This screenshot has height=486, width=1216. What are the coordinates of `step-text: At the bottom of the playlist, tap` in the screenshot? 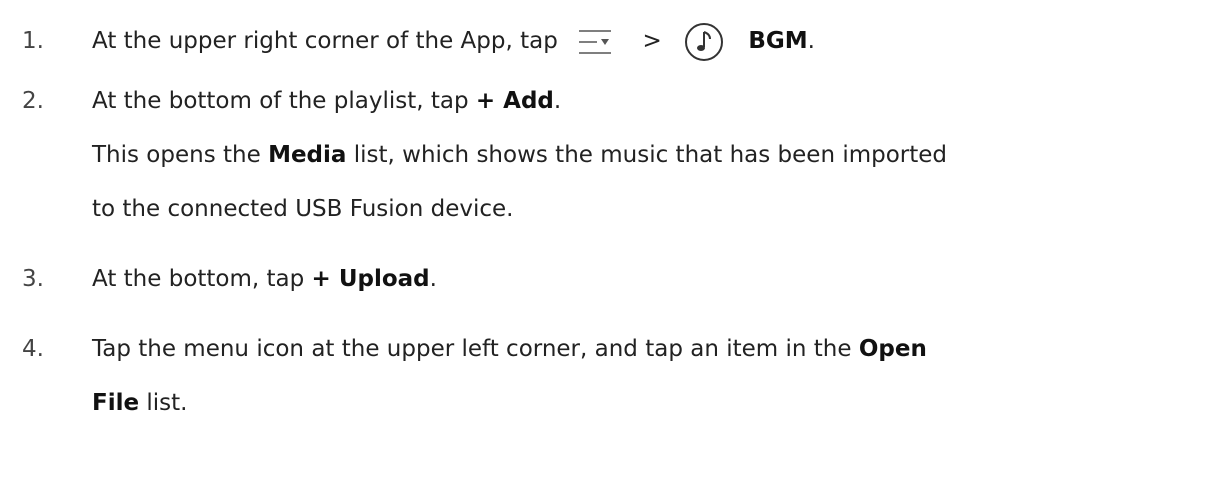 It's located at (284, 101).